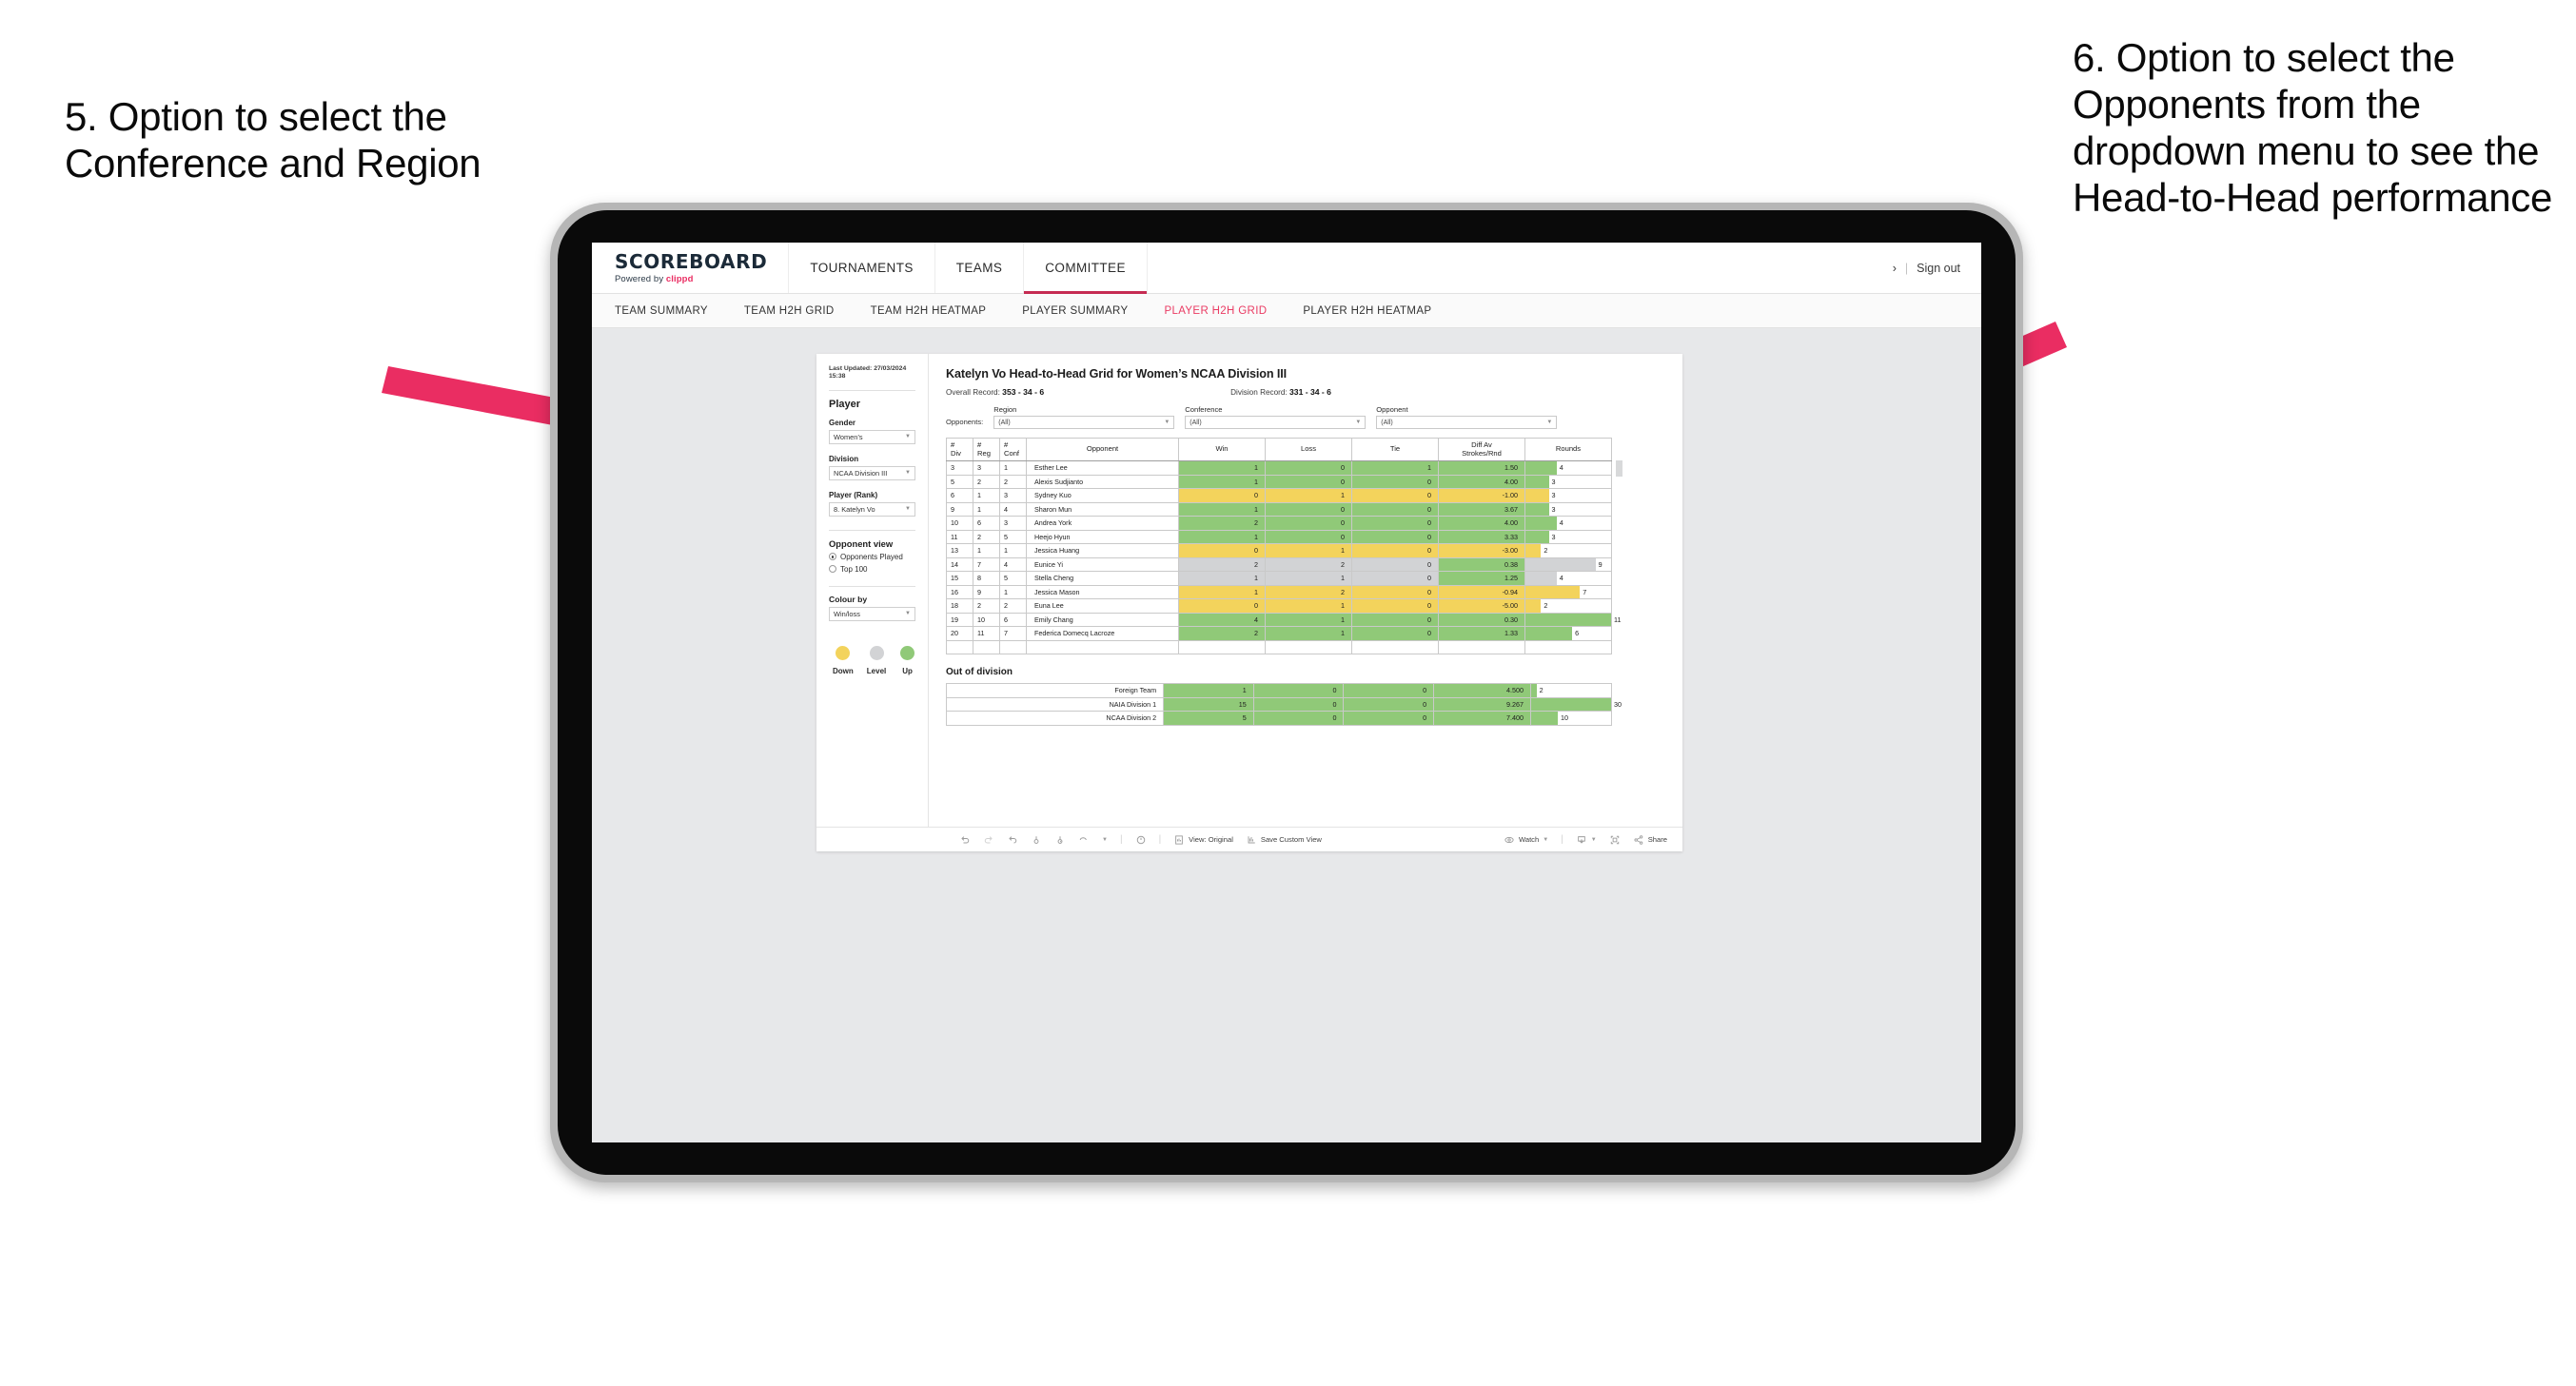  Describe the element at coordinates (639, 278) in the screenshot. I see `brand-tagline-prefix: Powered by` at that location.